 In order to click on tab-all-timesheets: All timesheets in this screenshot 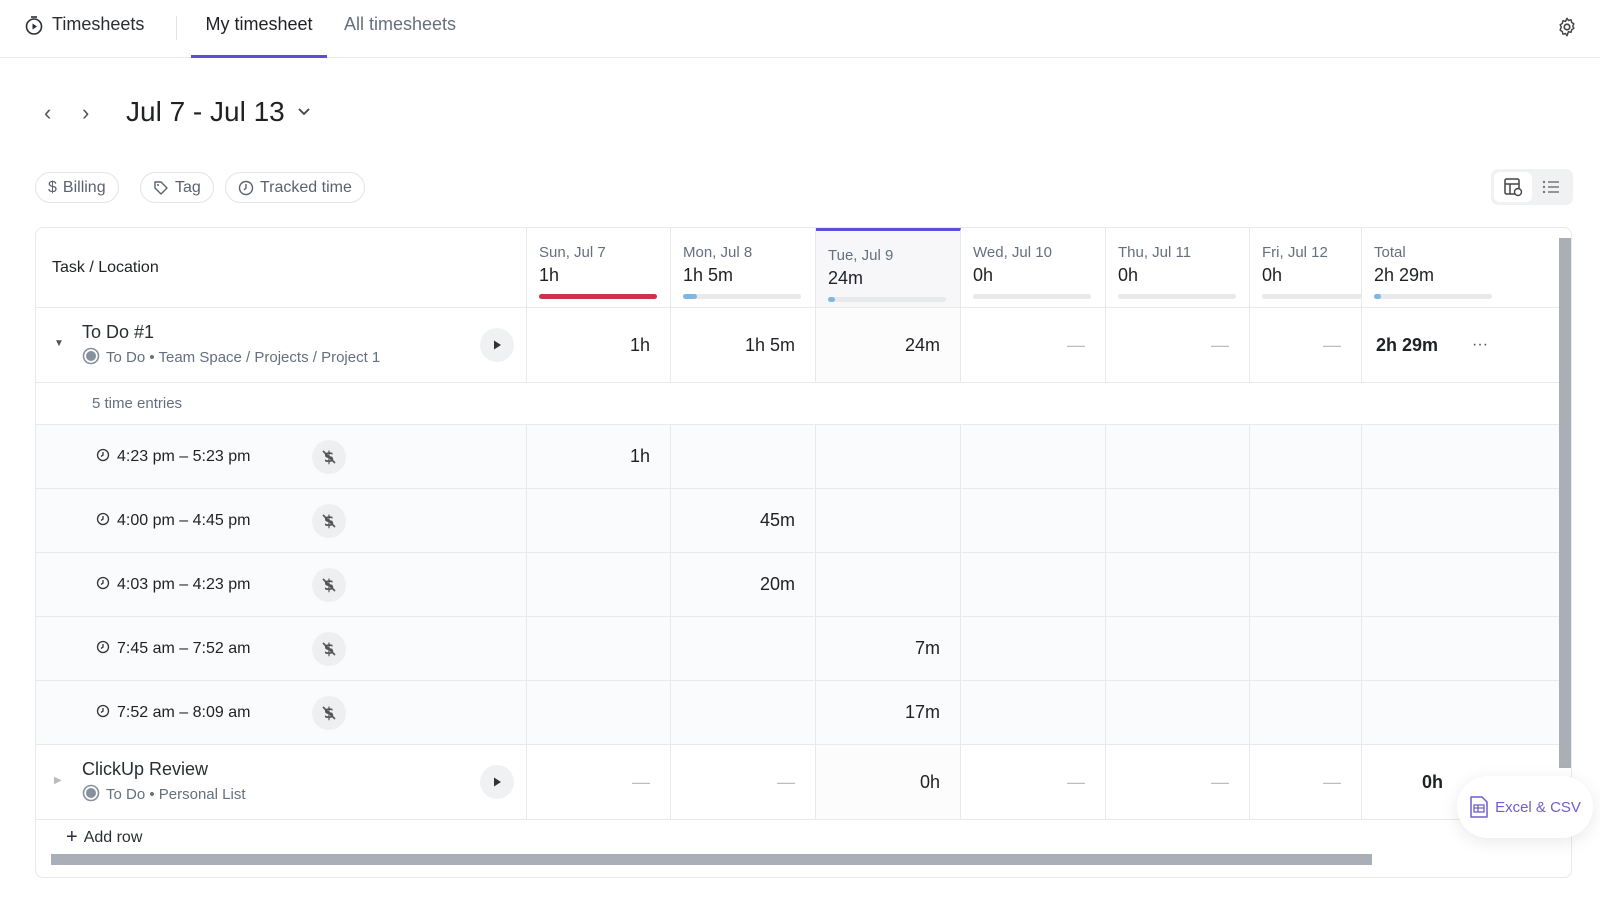, I will do `click(400, 36)`.